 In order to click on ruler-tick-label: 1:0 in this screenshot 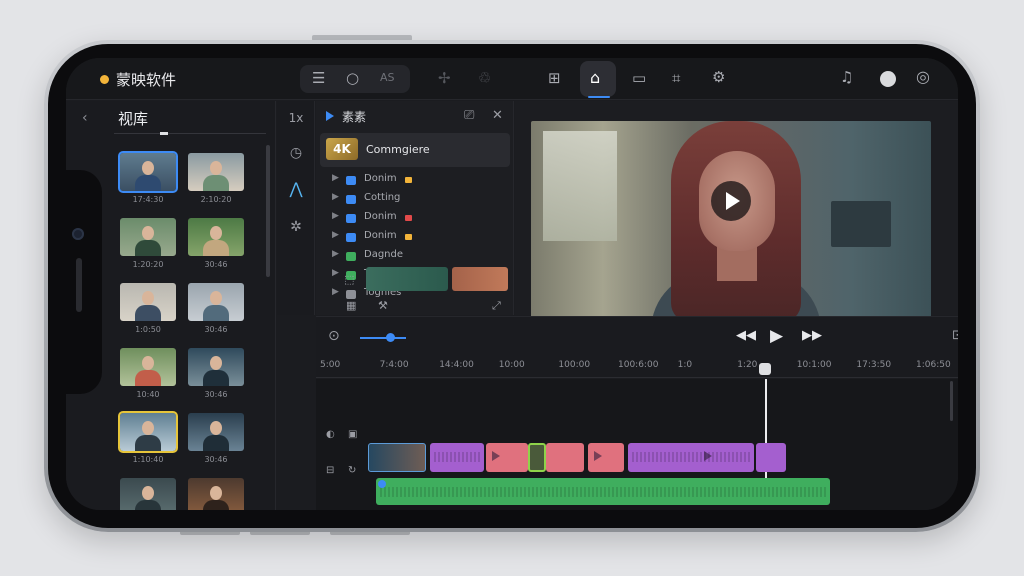, I will do `click(685, 365)`.